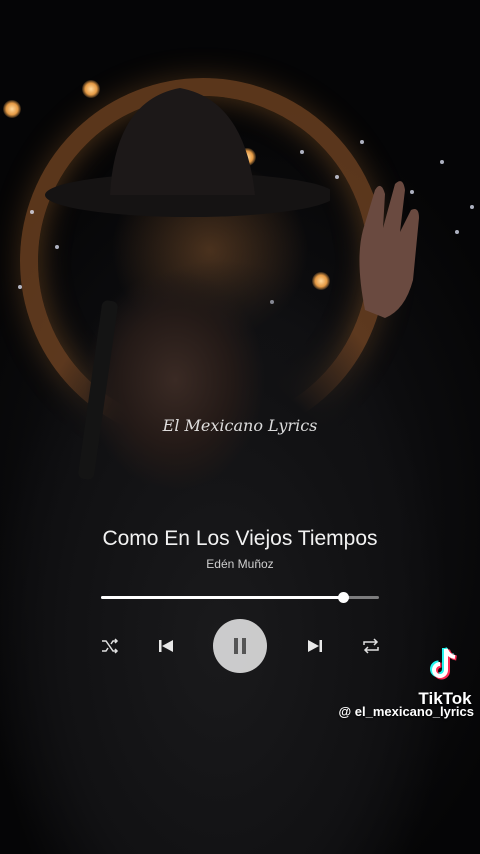 Image resolution: width=480 pixels, height=854 pixels. Describe the element at coordinates (443, 663) in the screenshot. I see `tiktok-logo-icon` at that location.